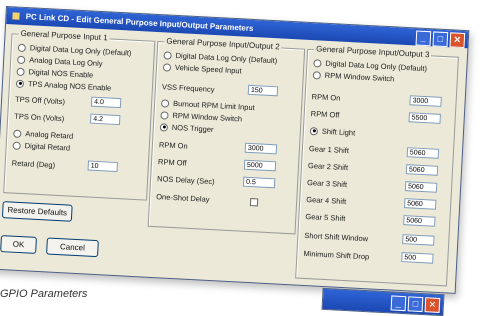  What do you see at coordinates (424, 118) in the screenshot?
I see `gpio3-rpm-off-field: 5500` at bounding box center [424, 118].